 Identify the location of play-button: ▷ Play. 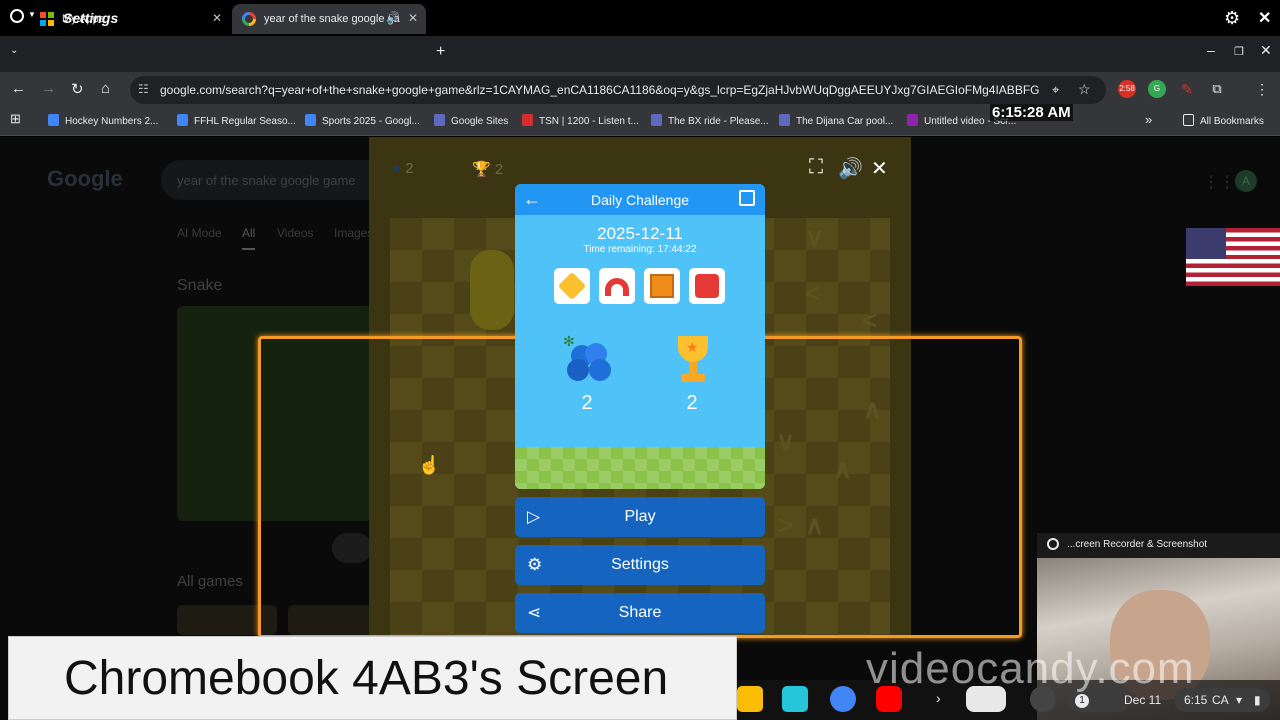
(640, 517).